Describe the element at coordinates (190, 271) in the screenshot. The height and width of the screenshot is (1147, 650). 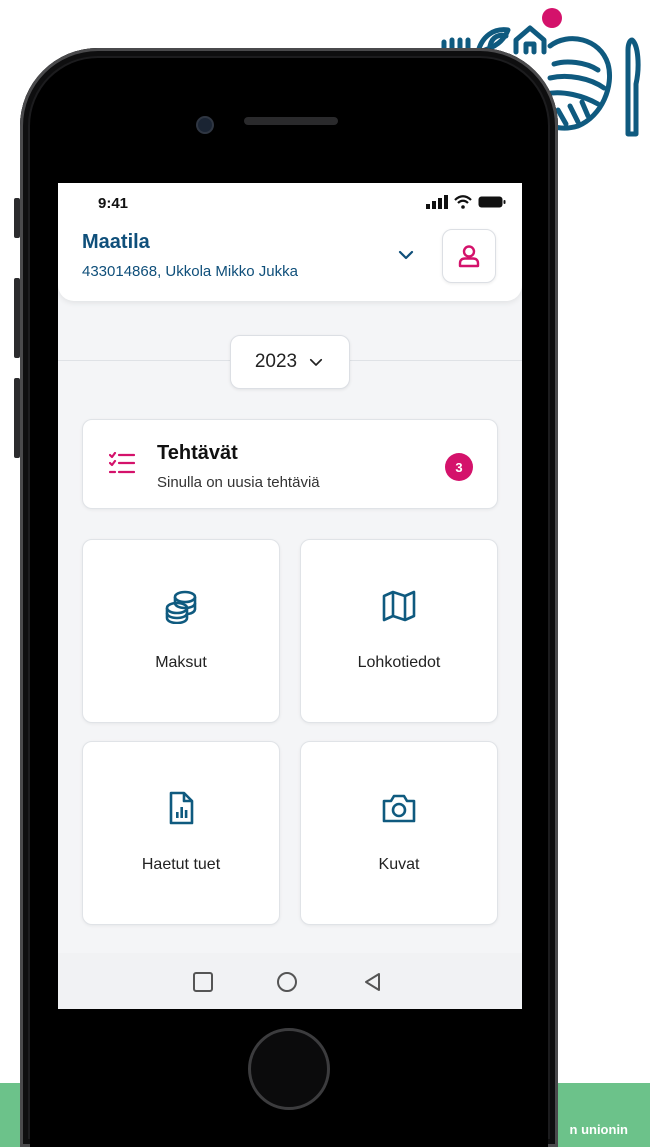
I see `farm-subtitle: 433014868, Ukkola Mikko Jukka` at that location.